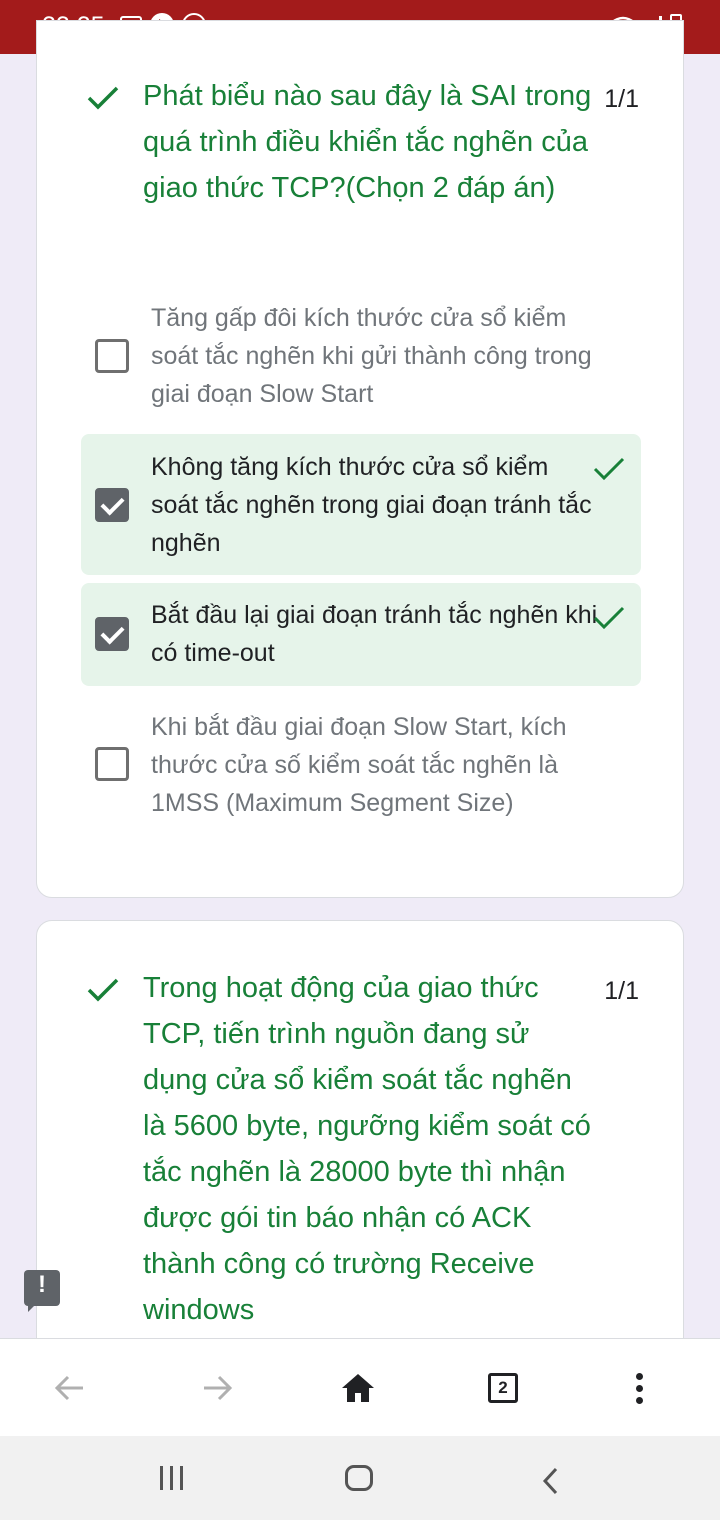 This screenshot has height=1520, width=720. I want to click on report-feedback-icon: !, so click(42, 1291).